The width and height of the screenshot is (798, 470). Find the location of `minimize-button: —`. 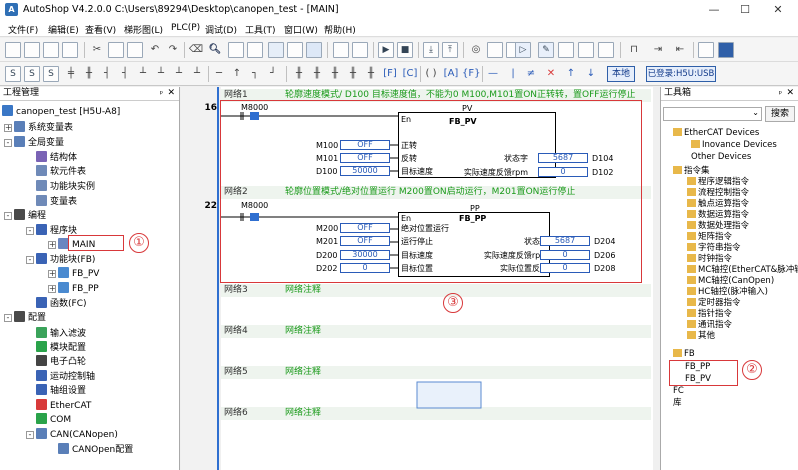

minimize-button: — is located at coordinates (714, 10).